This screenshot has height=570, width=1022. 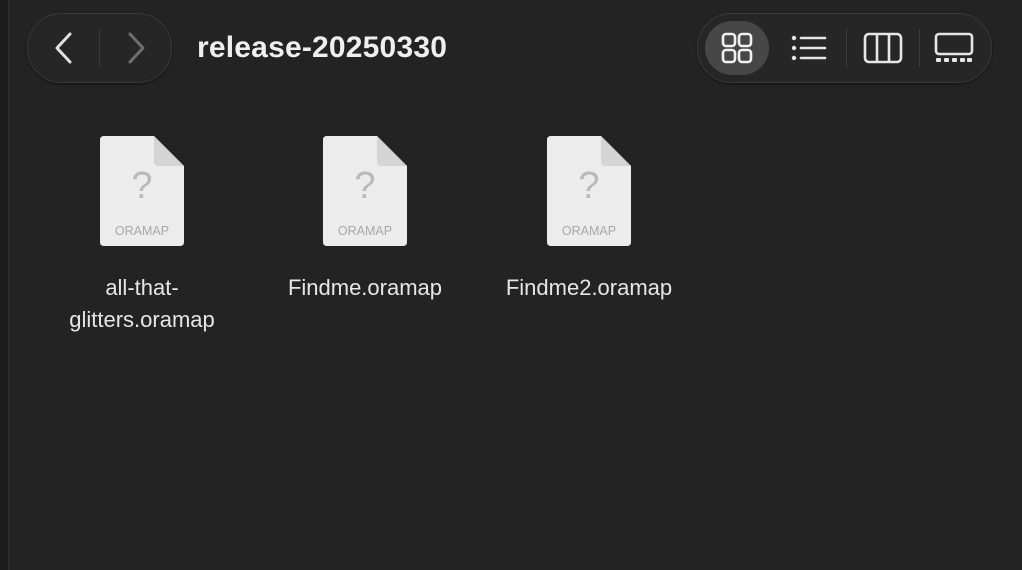 I want to click on file-name: all-that- glitters.oramap, so click(x=142, y=304).